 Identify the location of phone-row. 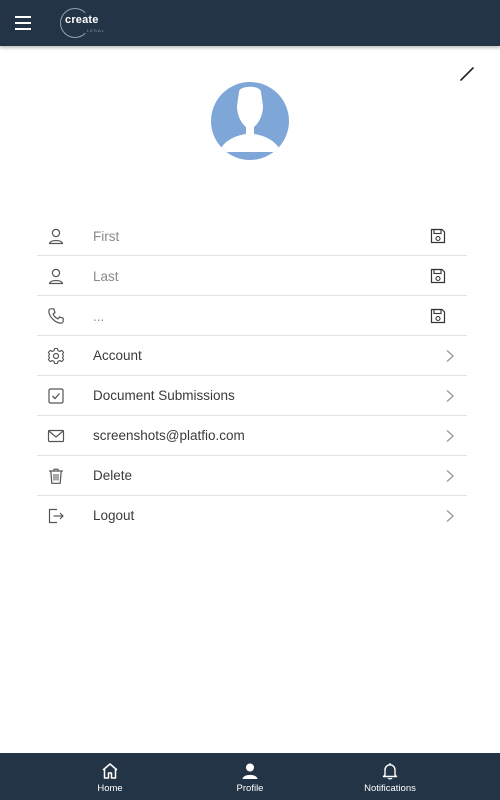
(252, 316).